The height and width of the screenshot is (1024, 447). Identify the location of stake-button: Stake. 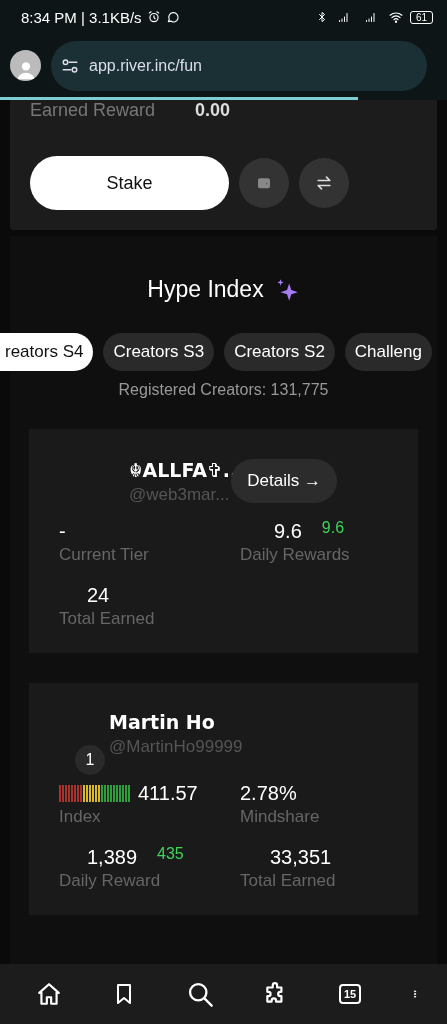
(129, 183).